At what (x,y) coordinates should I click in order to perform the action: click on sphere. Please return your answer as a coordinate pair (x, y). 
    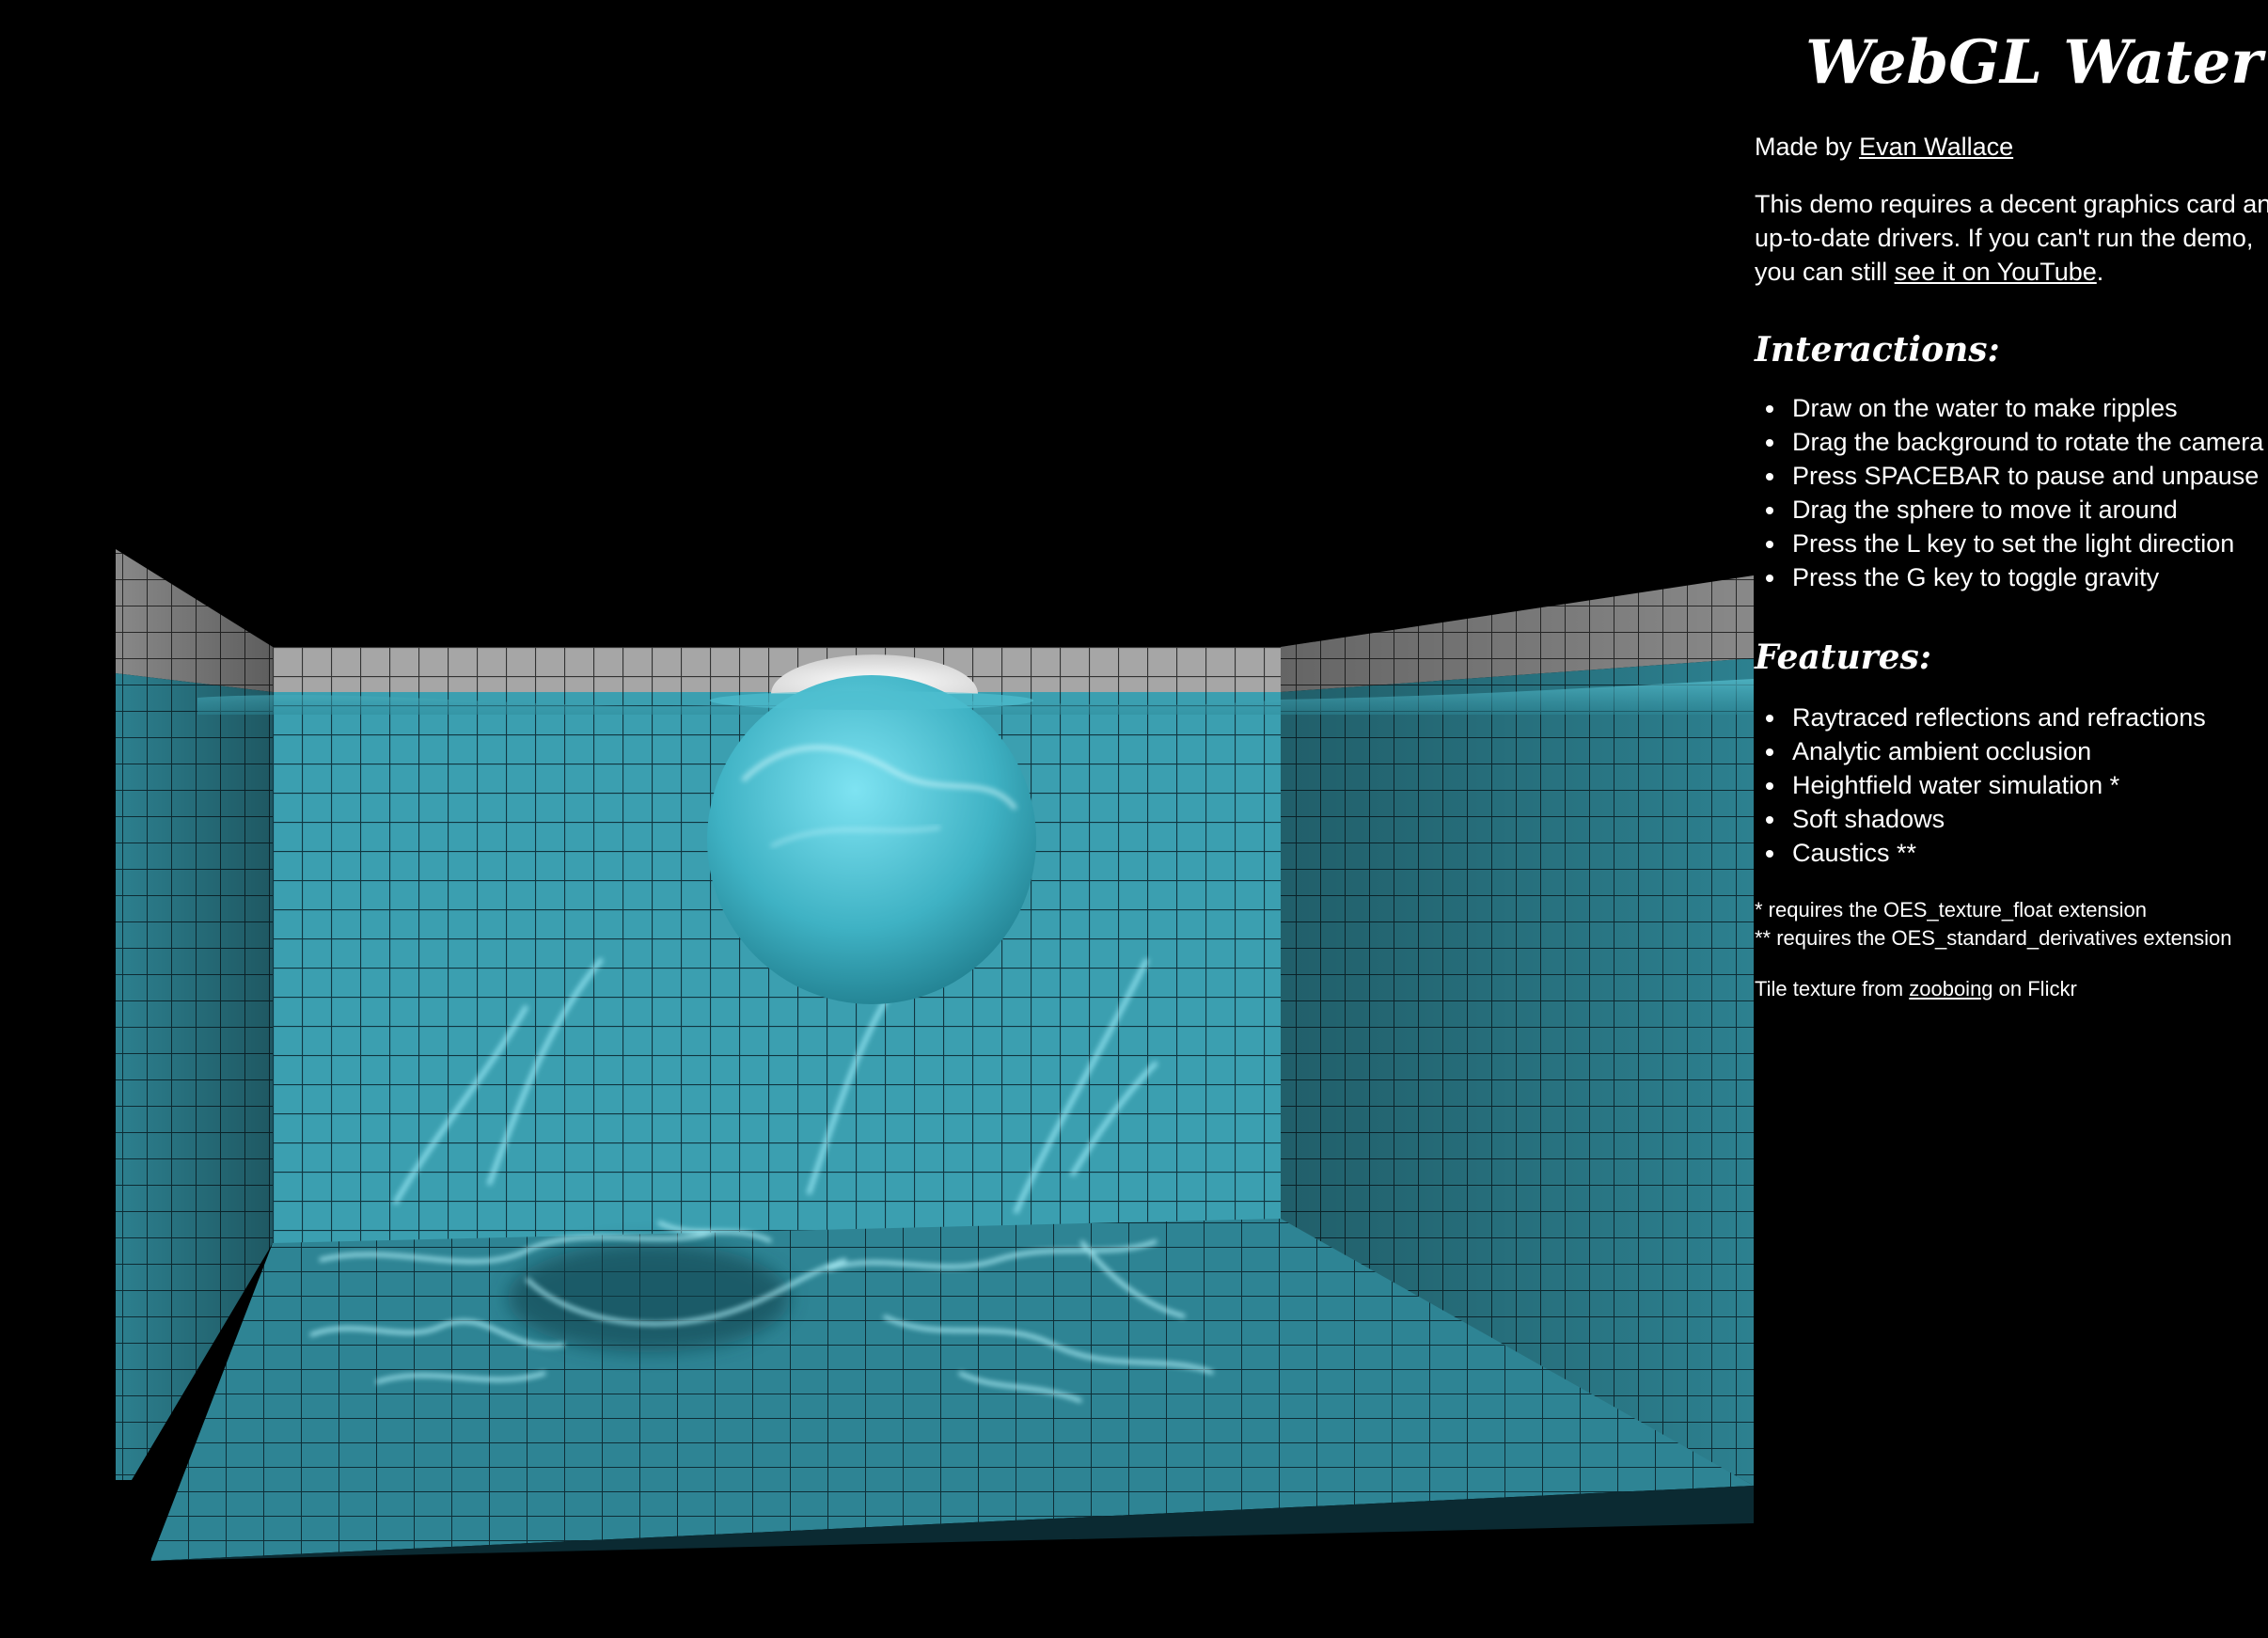
    Looking at the image, I should click on (872, 829).